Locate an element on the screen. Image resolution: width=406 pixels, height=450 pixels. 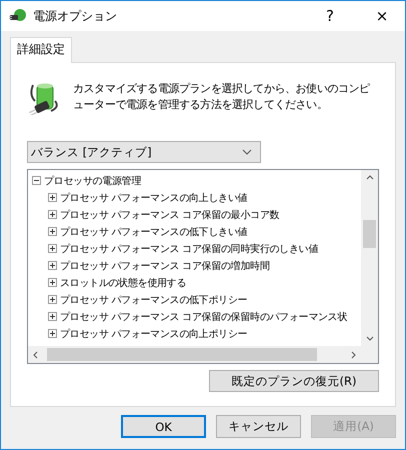
plan-dropdown: バランス [アクティブ] is located at coordinates (144, 152).